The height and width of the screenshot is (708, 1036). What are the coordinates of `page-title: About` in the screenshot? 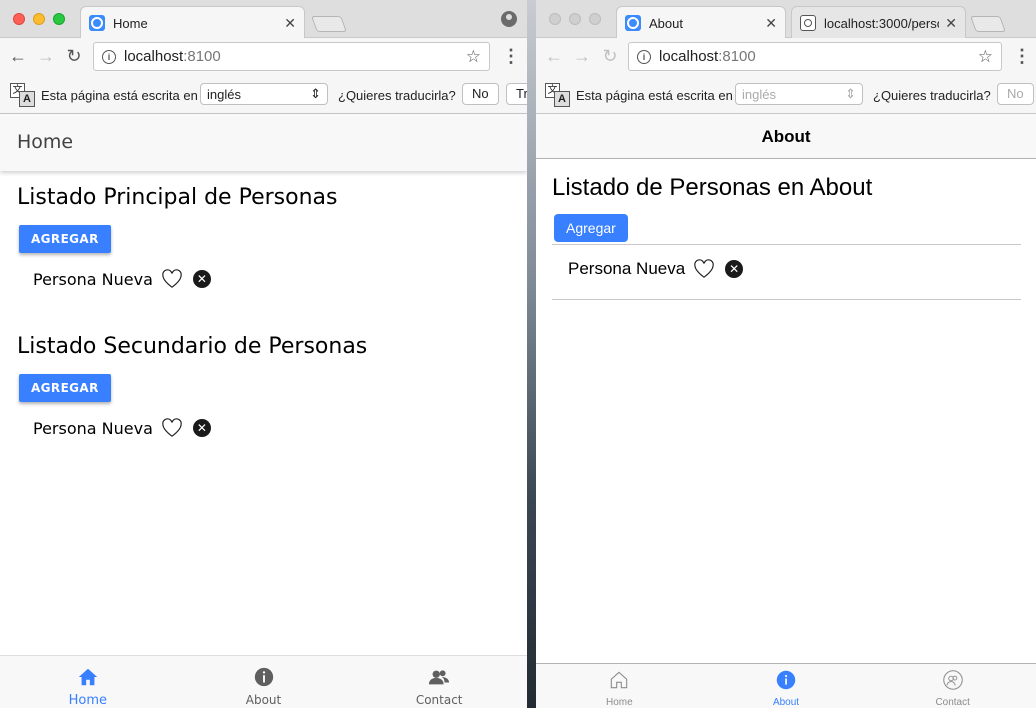 It's located at (786, 136).